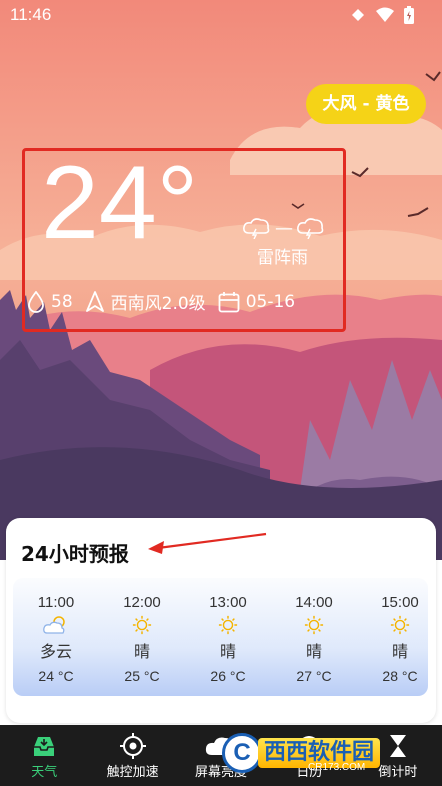  Describe the element at coordinates (44, 746) in the screenshot. I see `inbox-tray-icon` at that location.